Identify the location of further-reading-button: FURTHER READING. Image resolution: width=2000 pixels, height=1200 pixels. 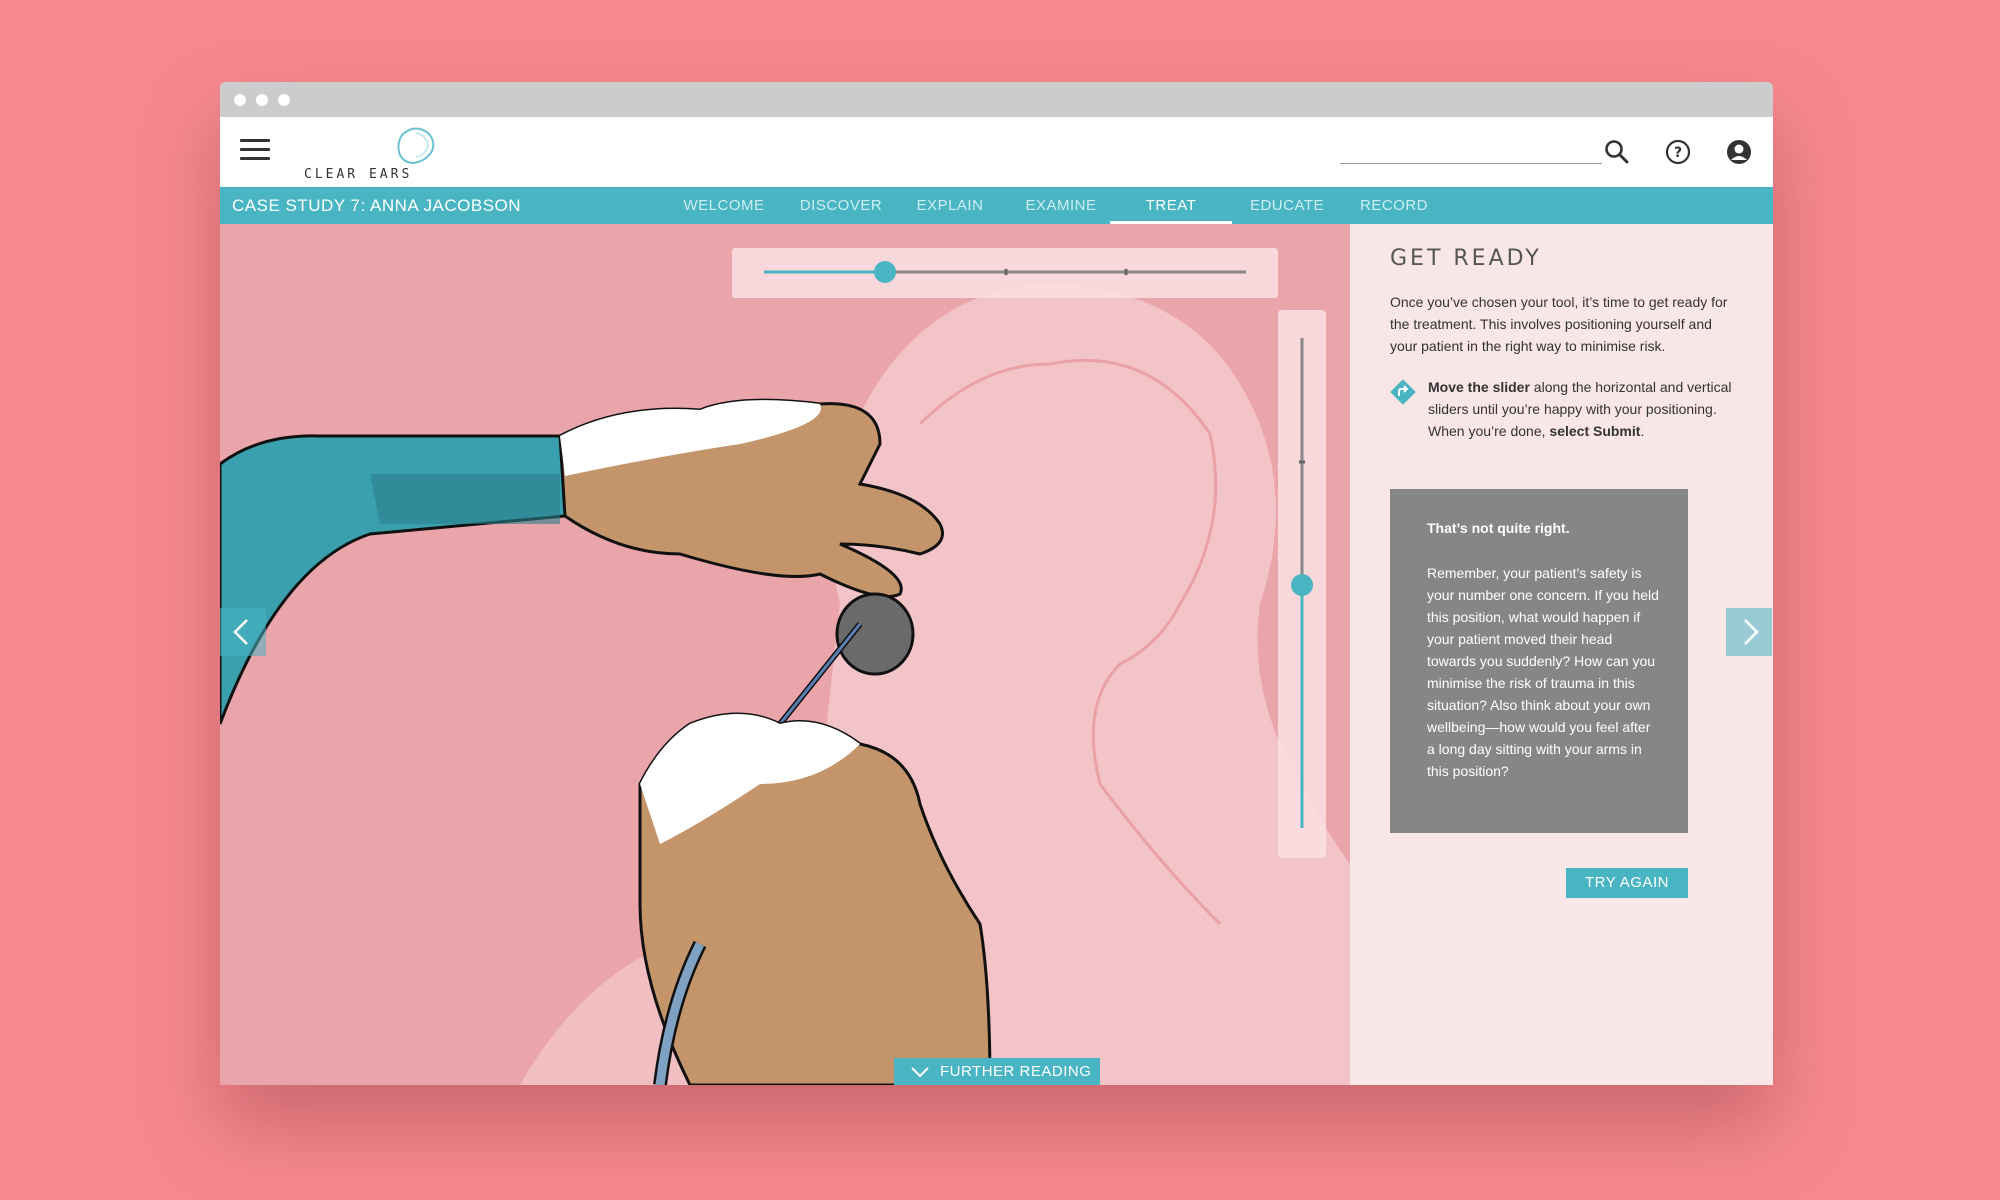
(997, 1071).